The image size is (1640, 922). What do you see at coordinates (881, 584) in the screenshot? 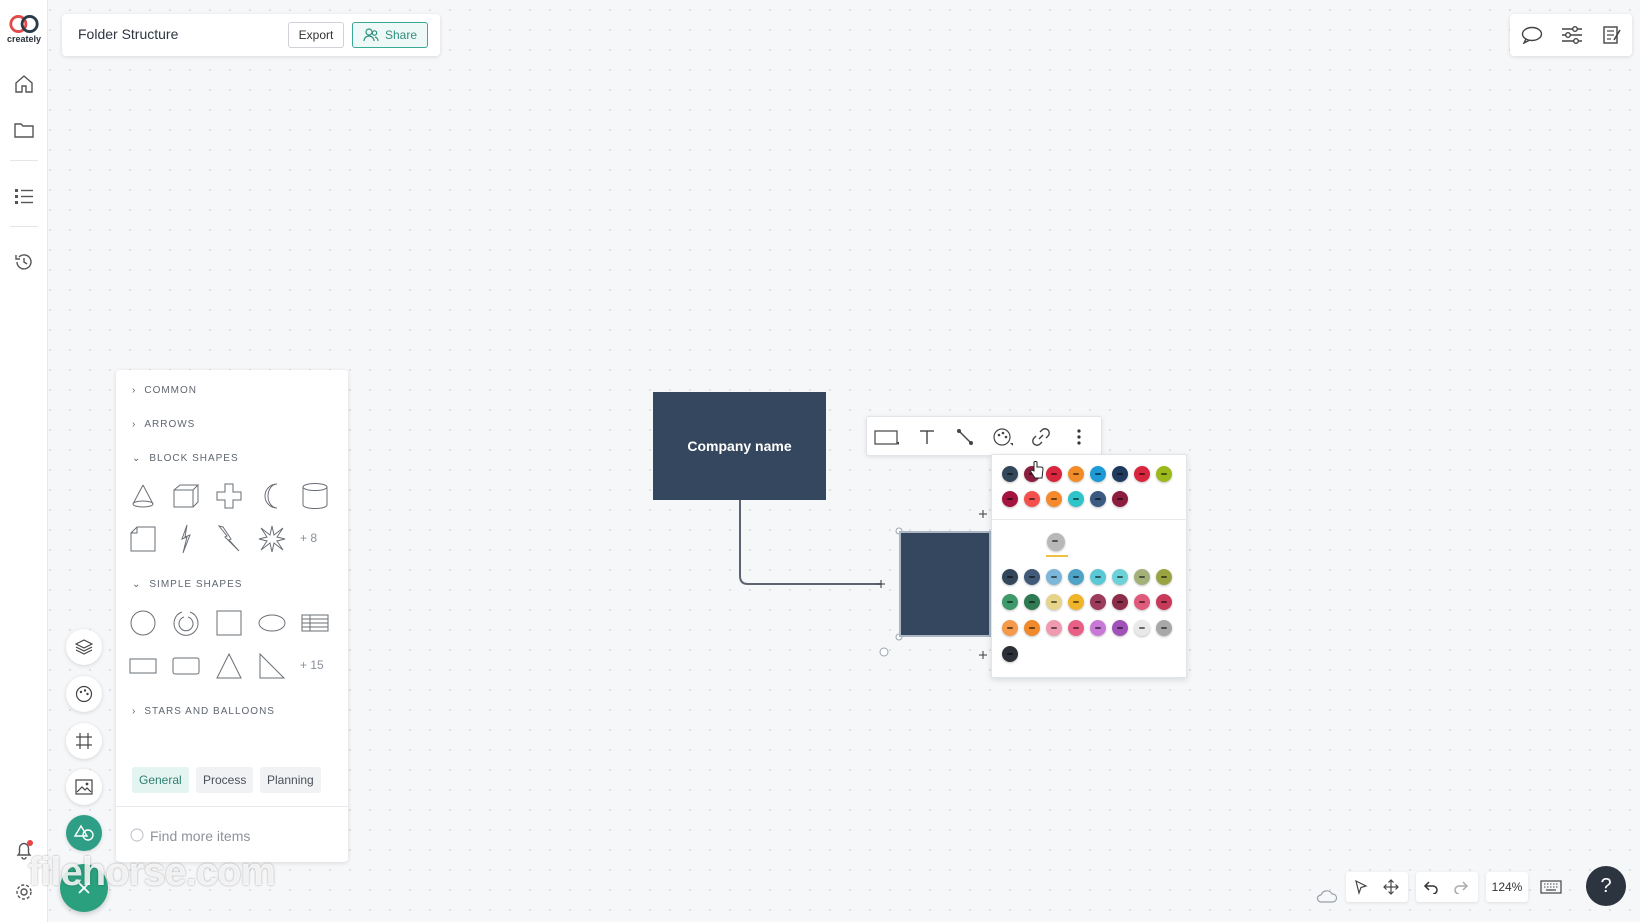
I see `connector-plus-icon` at bounding box center [881, 584].